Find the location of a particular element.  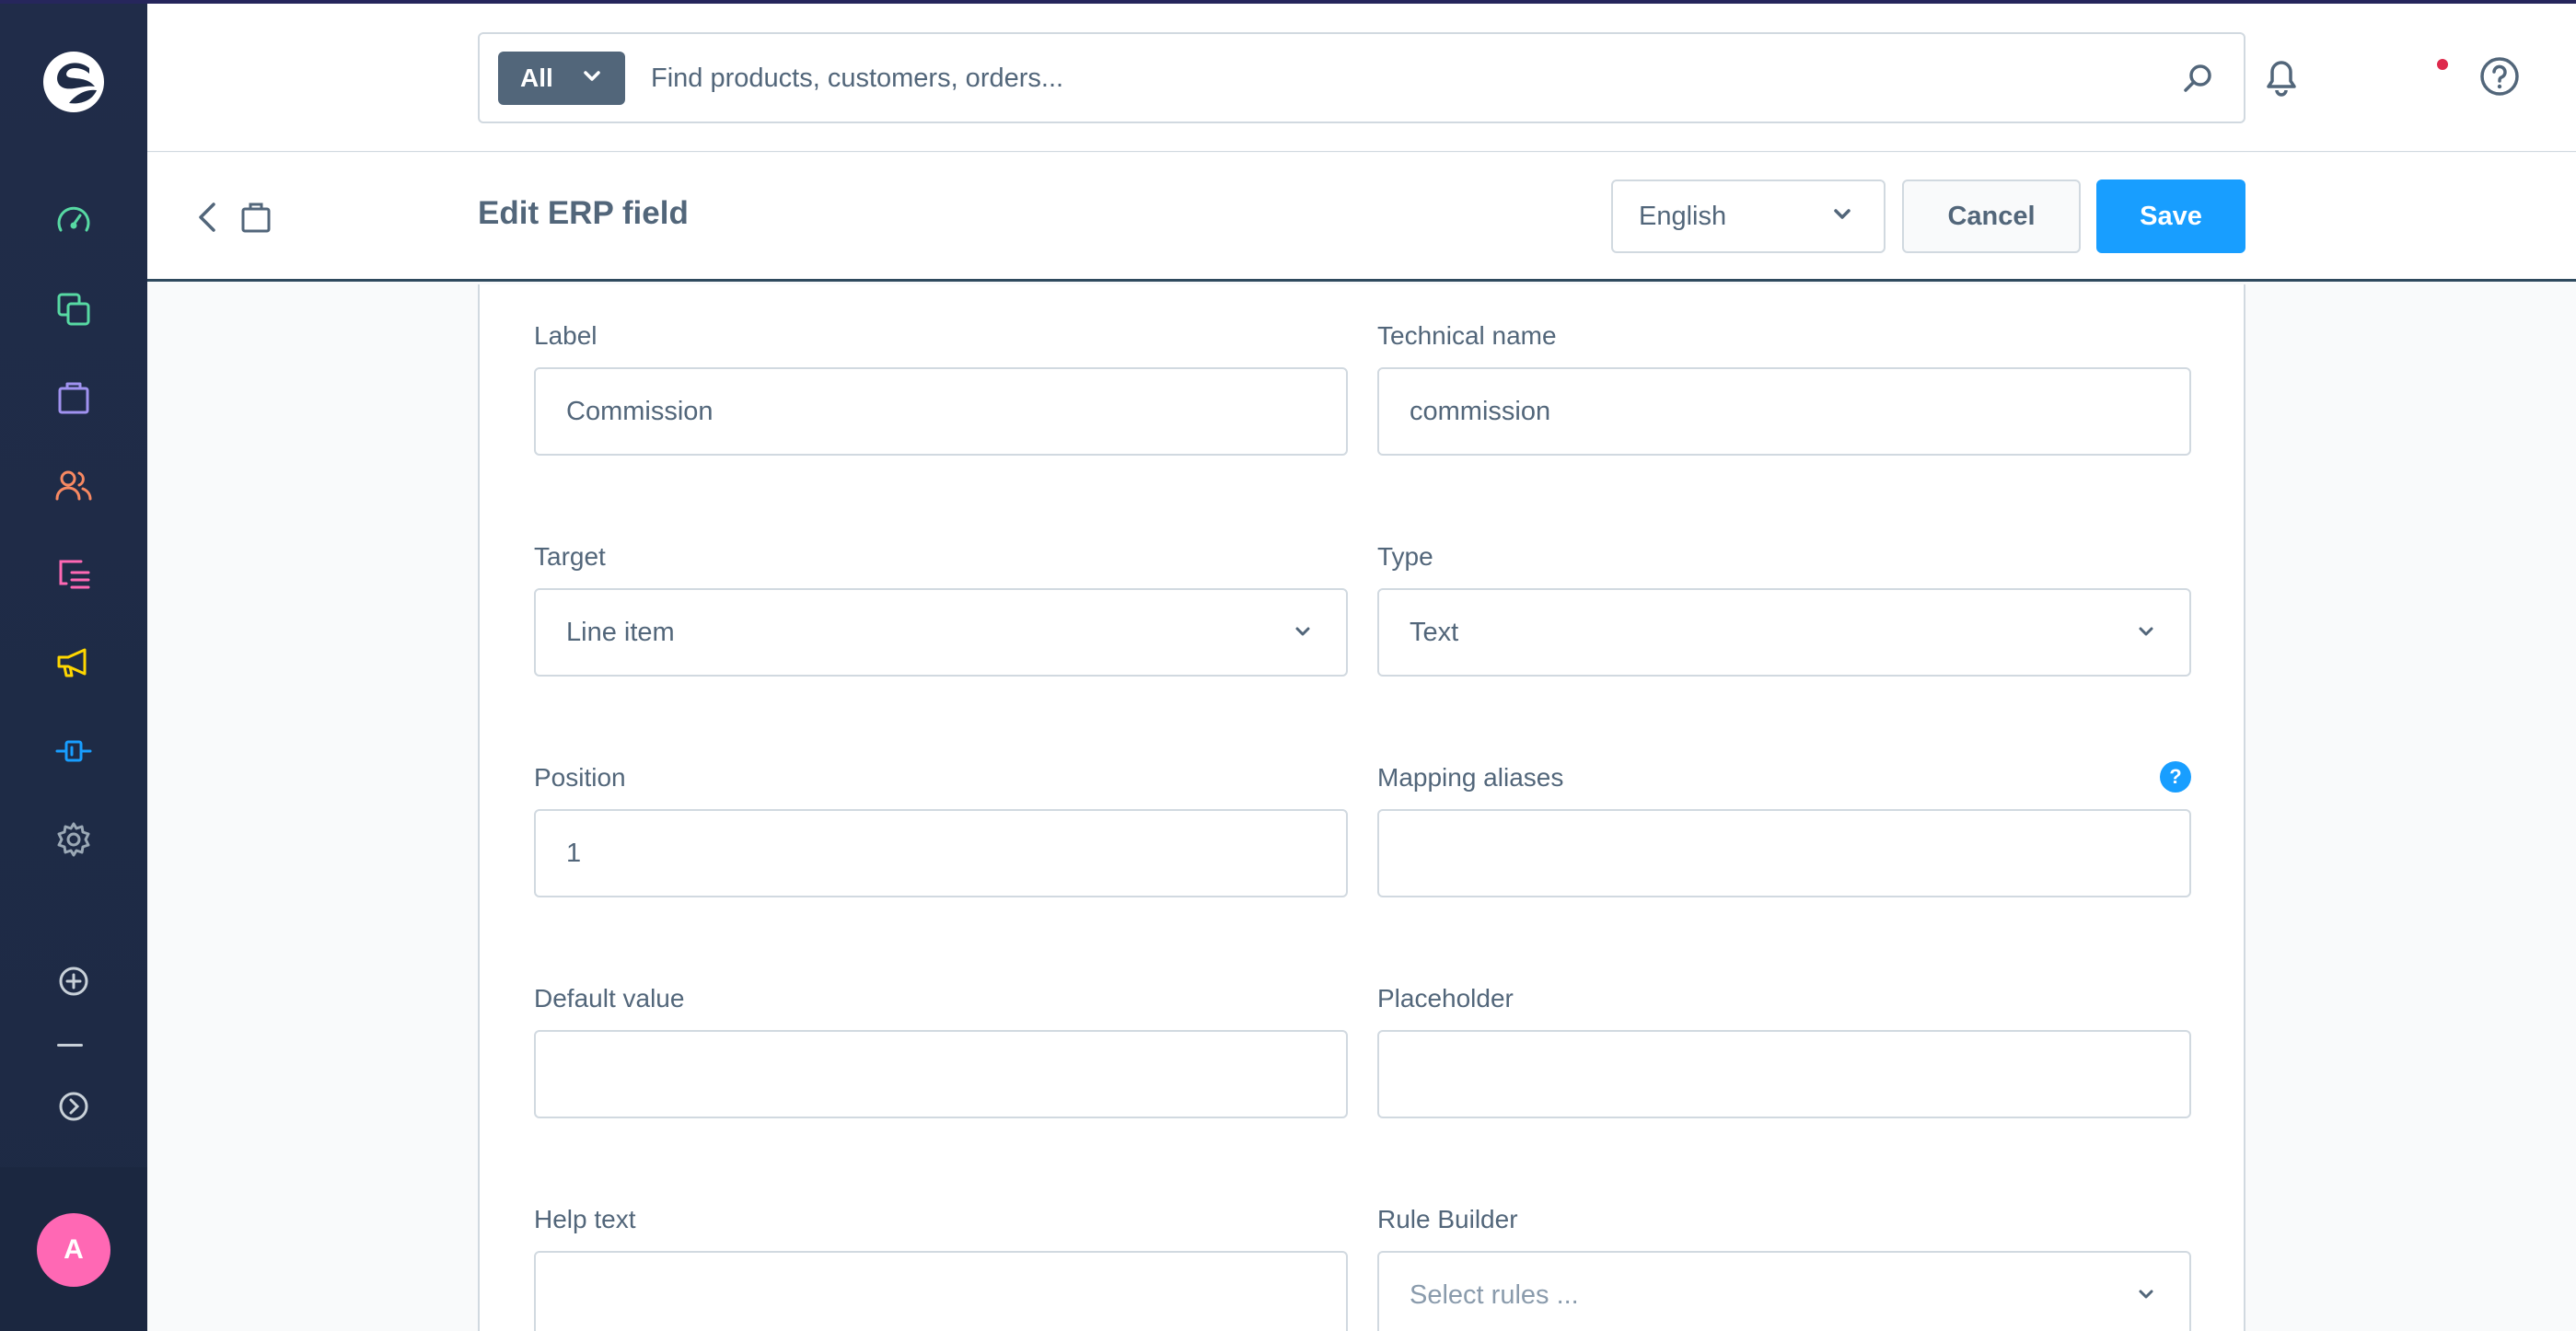

cancel-button: Cancel is located at coordinates (1991, 216).